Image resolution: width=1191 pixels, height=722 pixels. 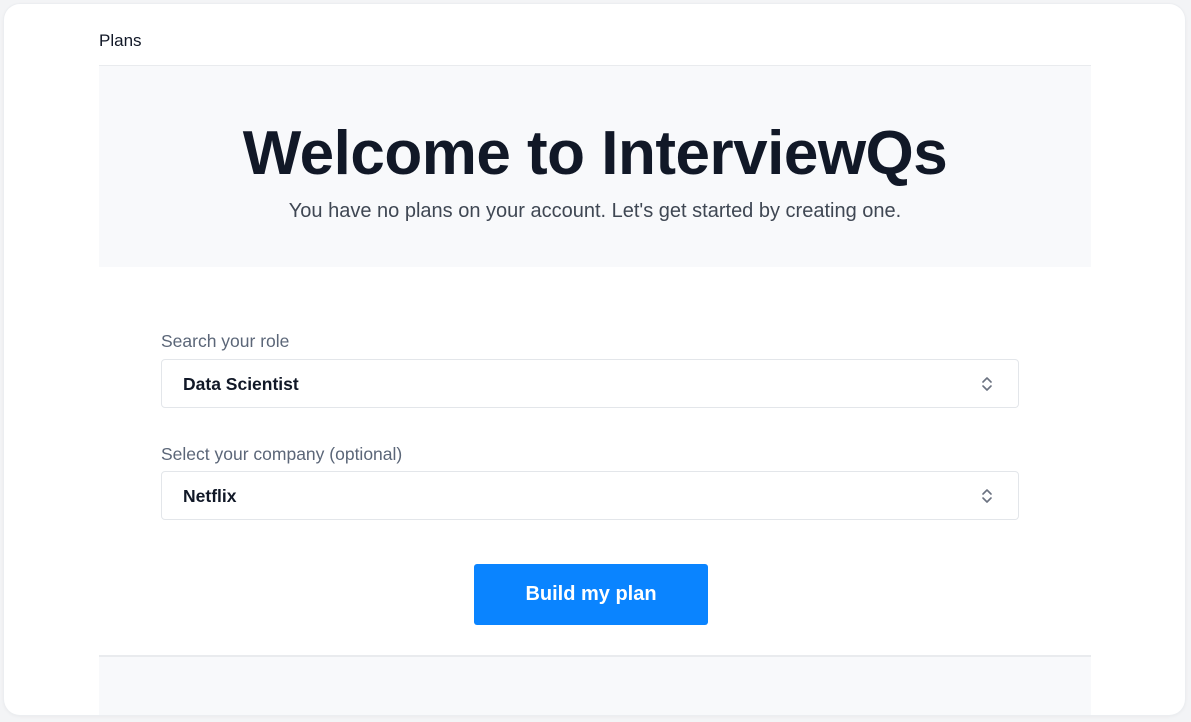 What do you see at coordinates (225, 341) in the screenshot?
I see `role-label: Search your role` at bounding box center [225, 341].